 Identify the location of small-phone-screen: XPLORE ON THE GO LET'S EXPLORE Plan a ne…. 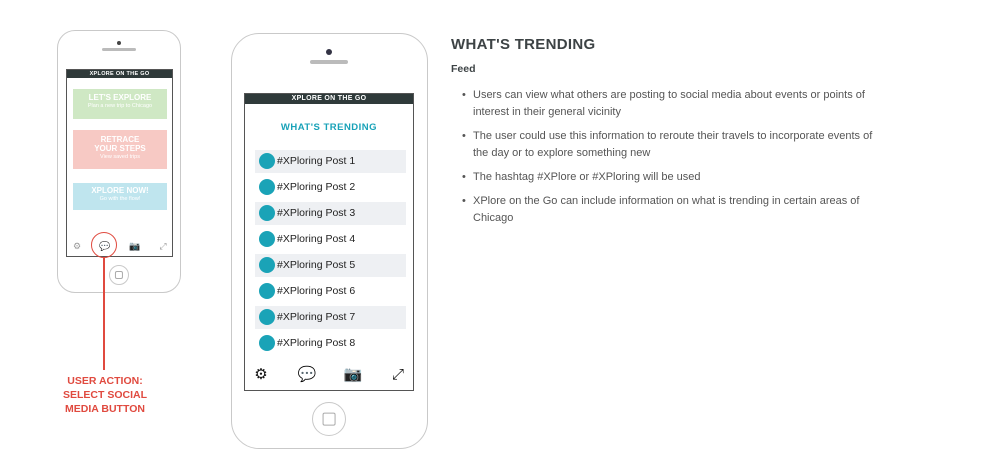
(119, 163).